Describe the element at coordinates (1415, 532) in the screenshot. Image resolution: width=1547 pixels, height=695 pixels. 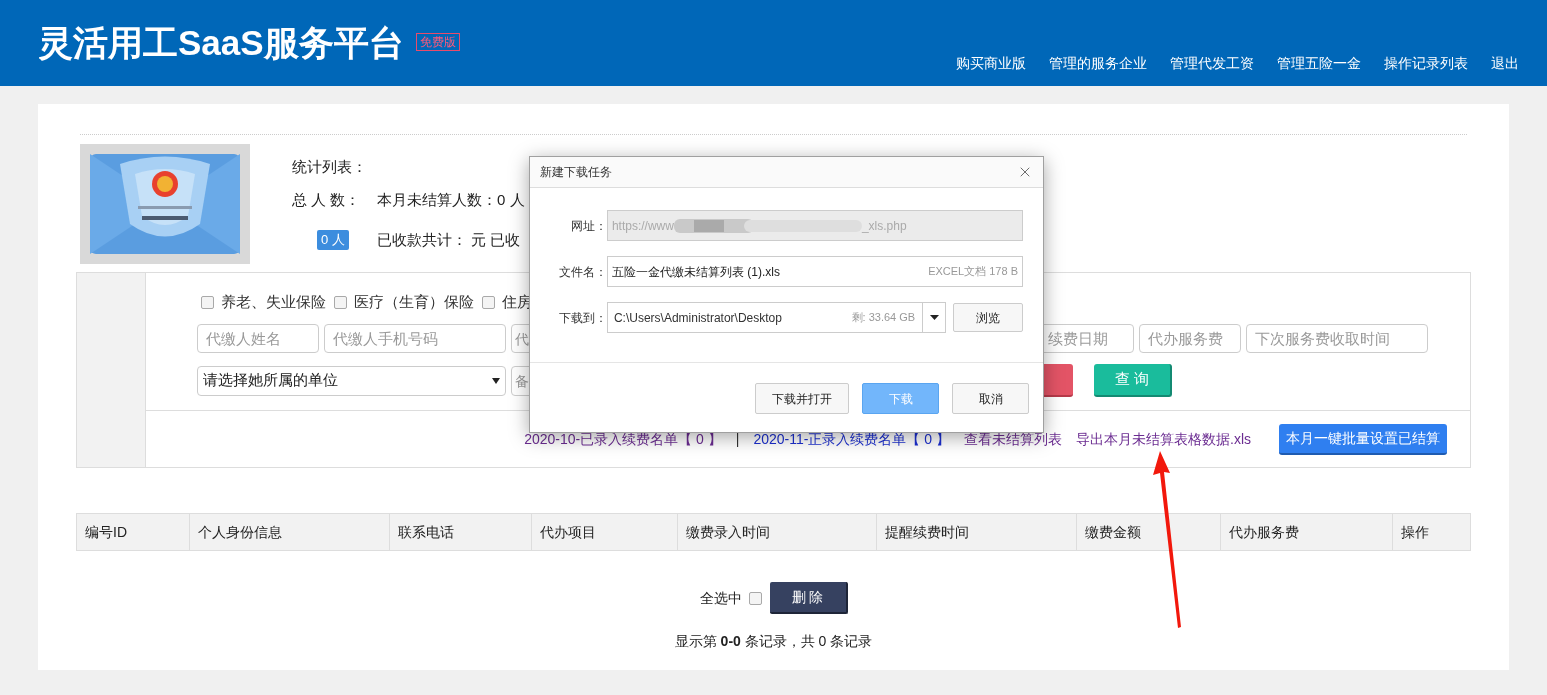
I see `column-header: 操作` at that location.